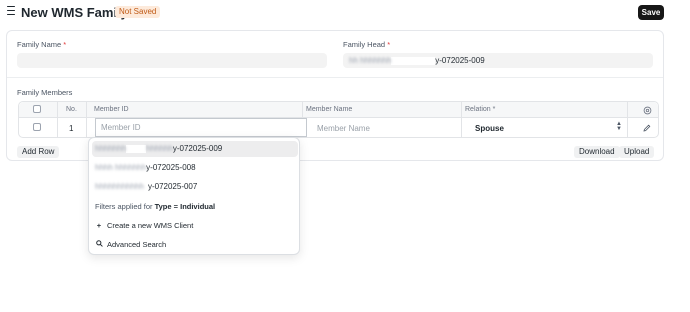 This screenshot has height=312, width=690. Describe the element at coordinates (99, 244) in the screenshot. I see `search-icon` at that location.